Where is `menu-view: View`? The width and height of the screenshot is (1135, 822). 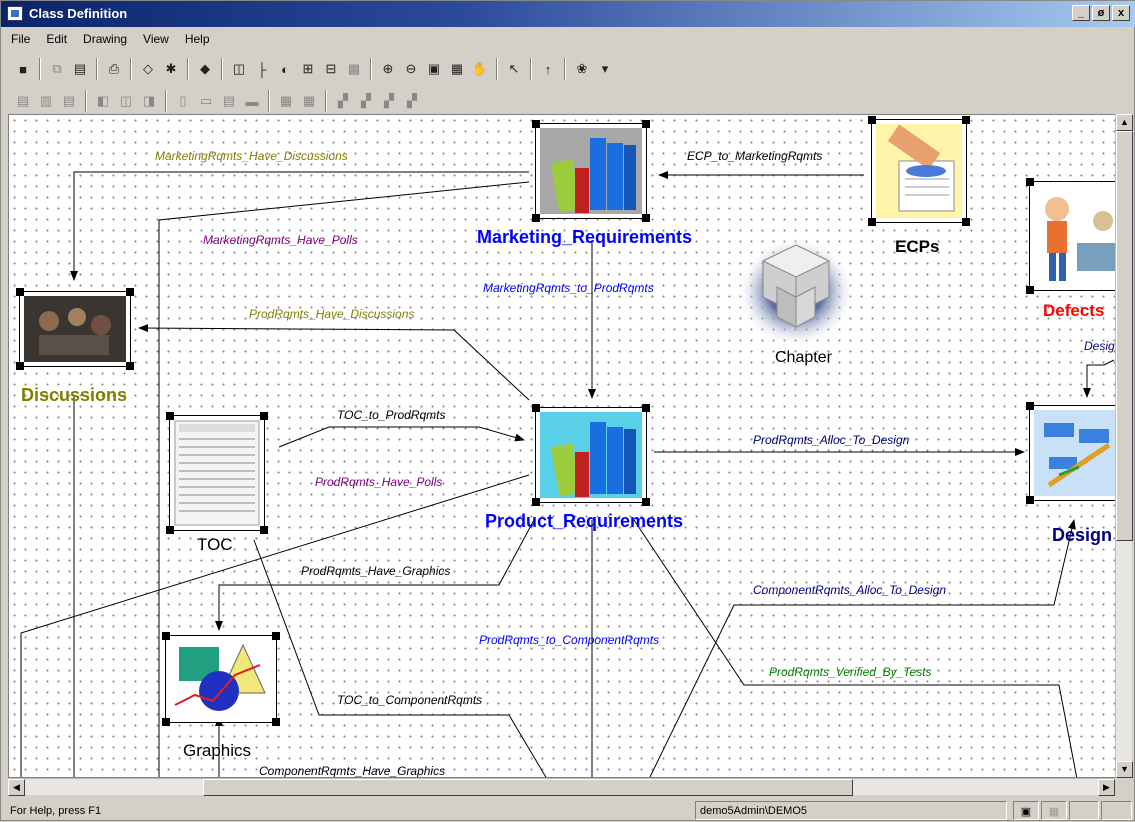 menu-view: View is located at coordinates (154, 39).